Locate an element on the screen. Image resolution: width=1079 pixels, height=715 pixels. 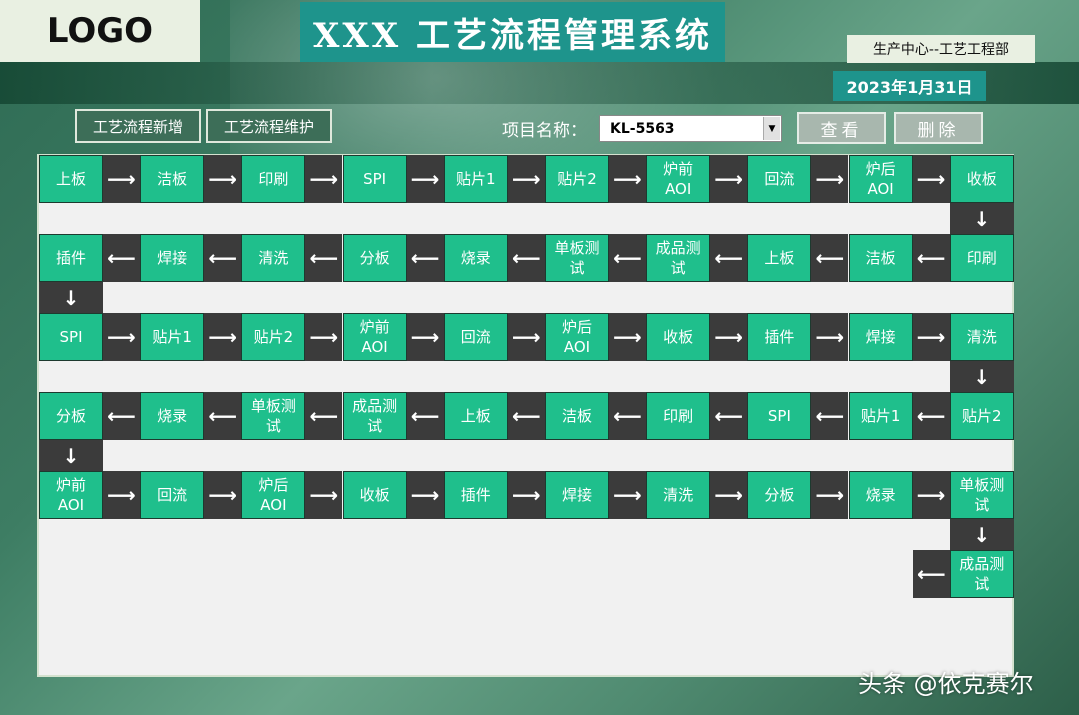
chevron-down-icon: ▼ is located at coordinates (771, 128).